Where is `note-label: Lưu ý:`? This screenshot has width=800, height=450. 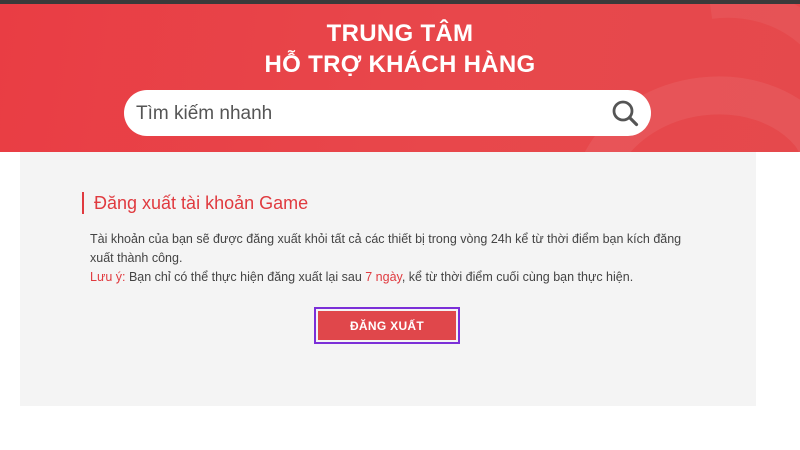
note-label: Lưu ý: is located at coordinates (108, 277).